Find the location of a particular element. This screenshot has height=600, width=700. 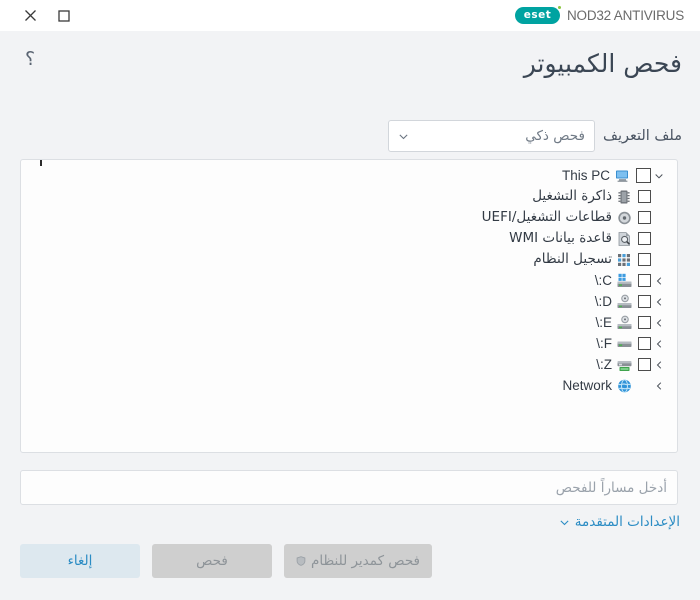

tree-item-label: قطاعات التشغيل/UEFI is located at coordinates (546, 216).